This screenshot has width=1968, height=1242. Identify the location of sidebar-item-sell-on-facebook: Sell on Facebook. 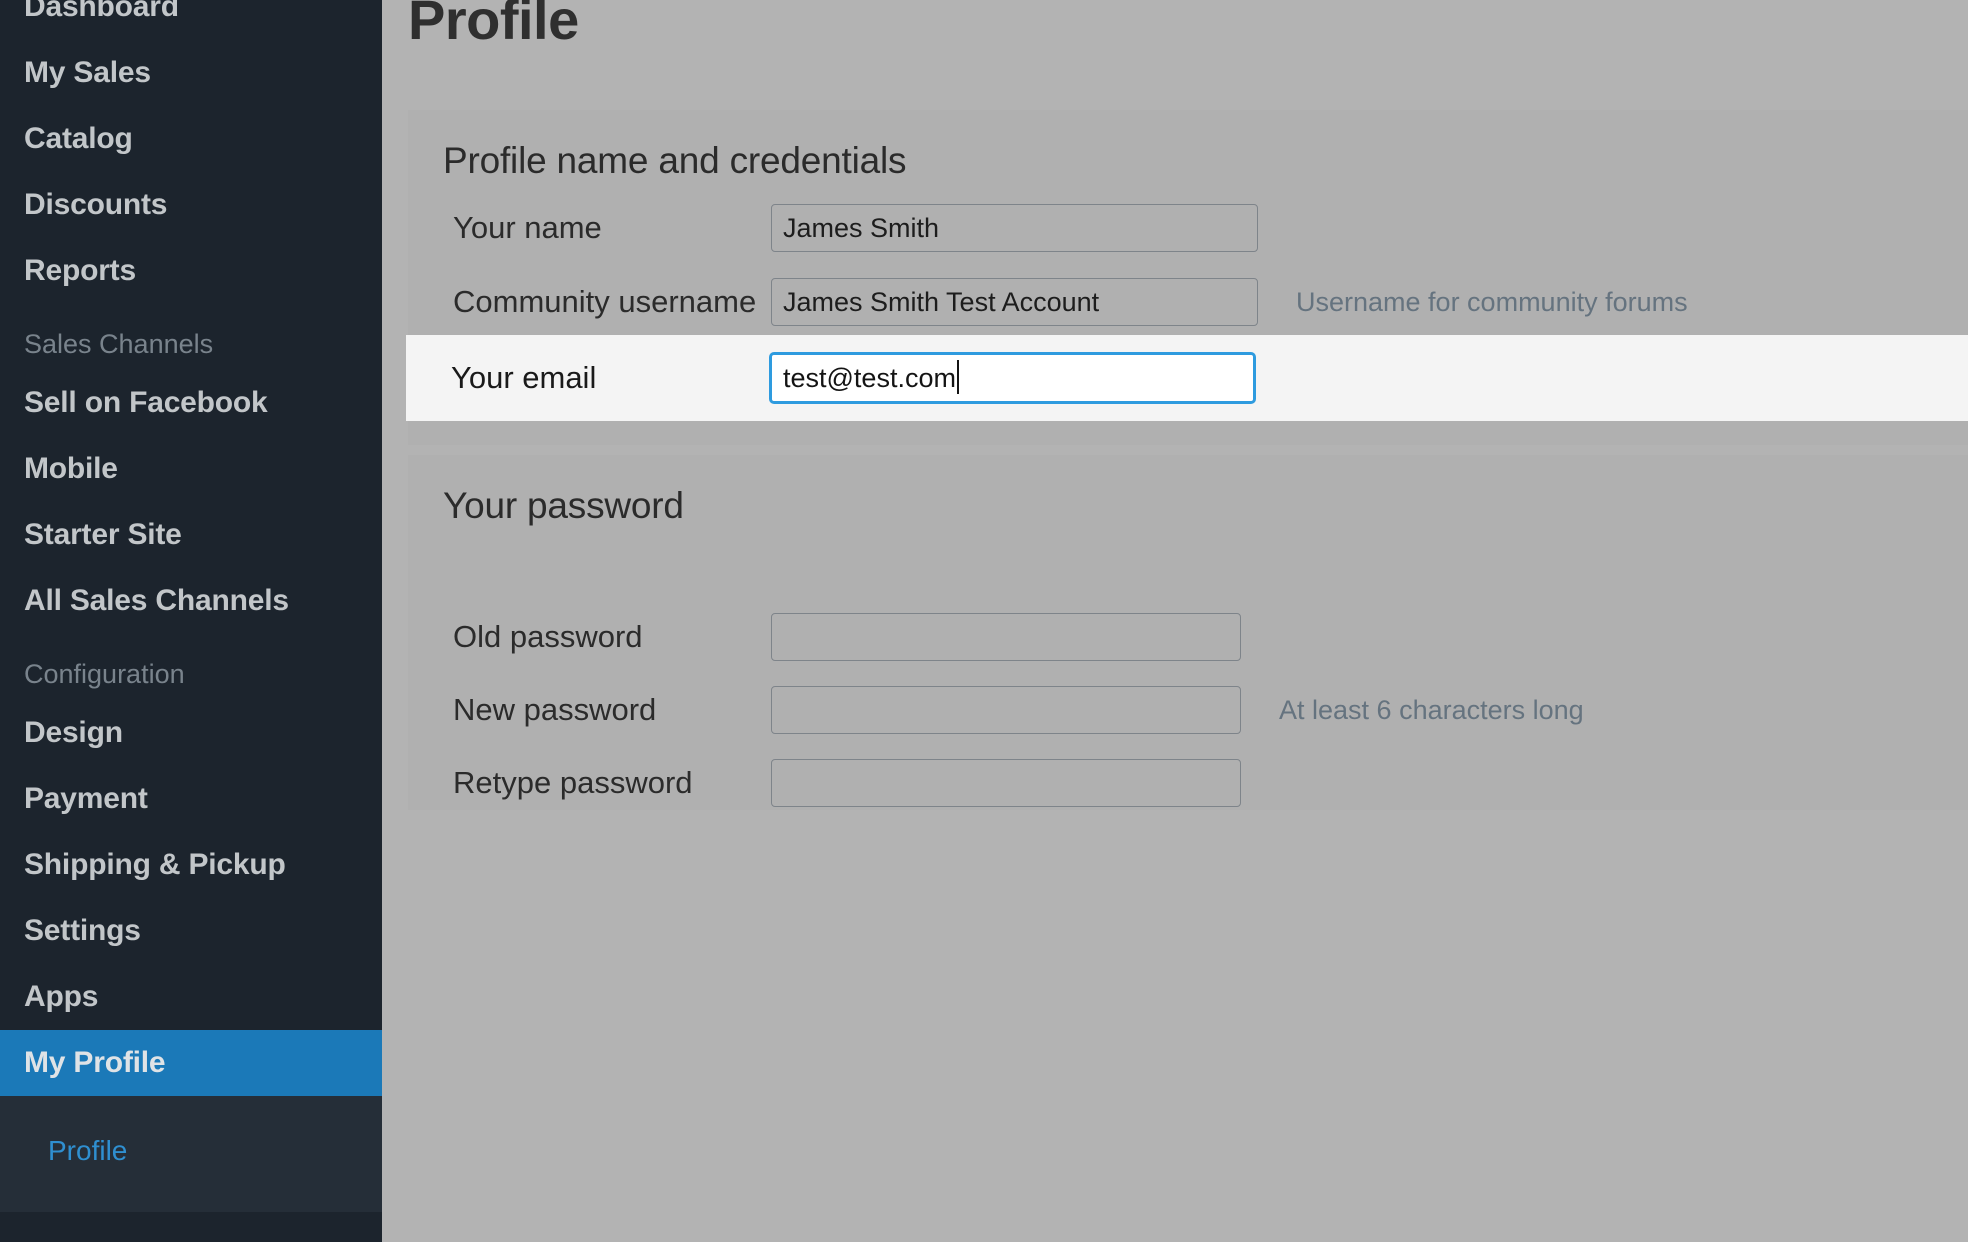
(191, 403).